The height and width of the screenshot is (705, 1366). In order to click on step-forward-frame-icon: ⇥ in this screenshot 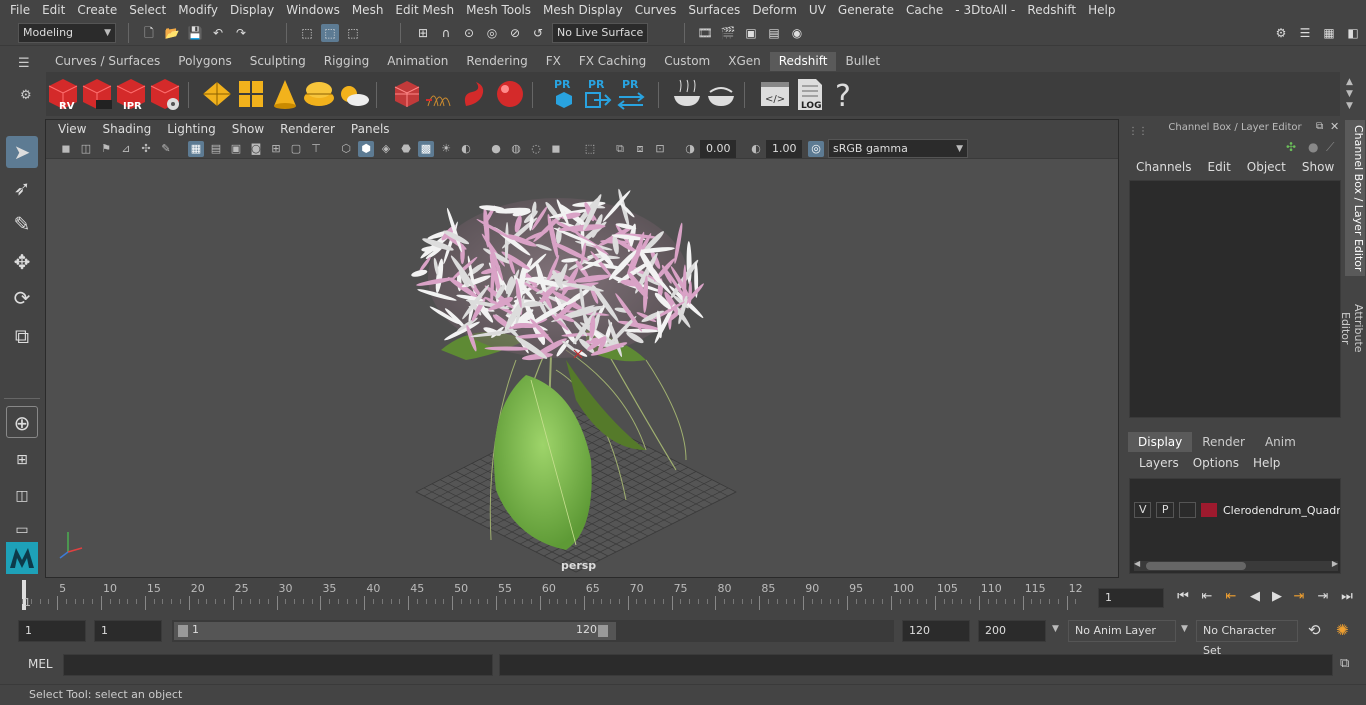, I will do `click(1299, 597)`.